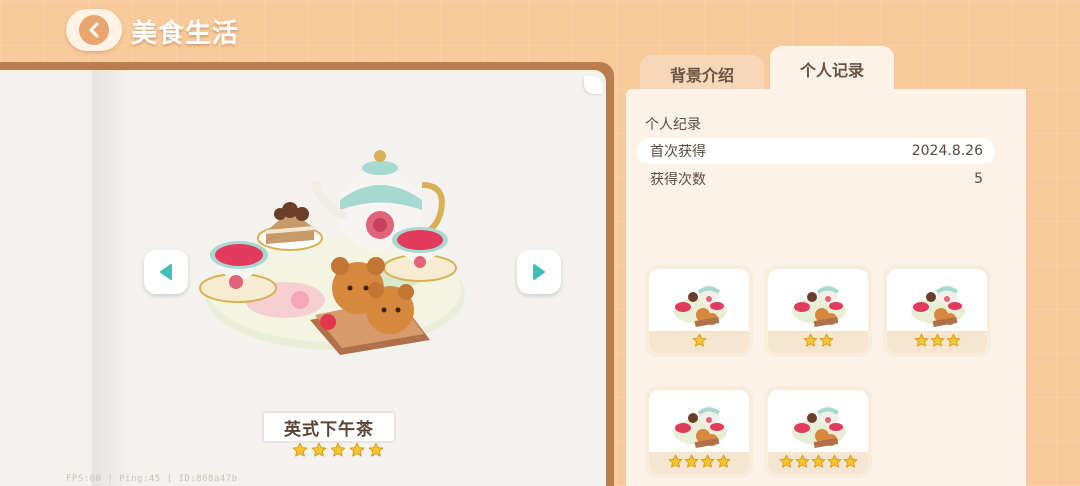  I want to click on record-value: 5, so click(978, 179).